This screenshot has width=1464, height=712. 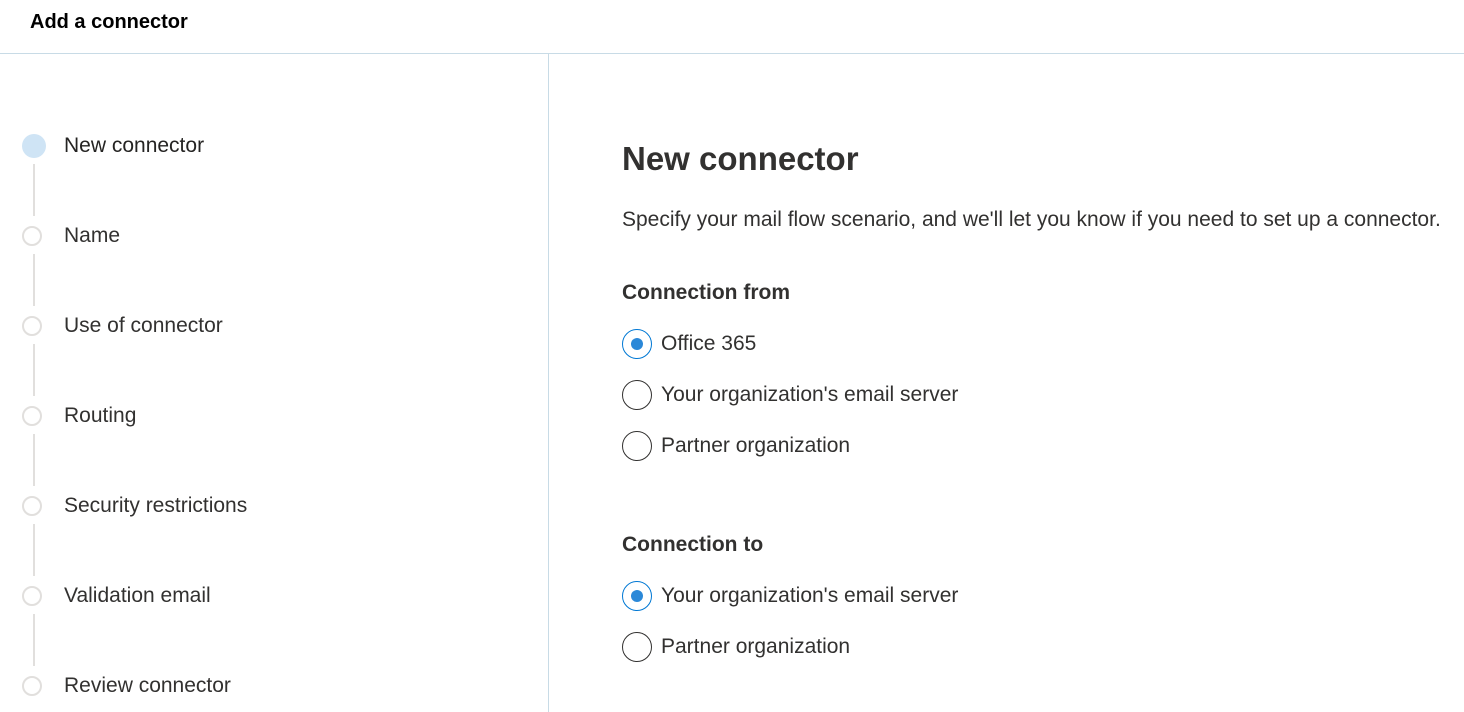 I want to click on radio-to-org-email-server: Your organization's email server, so click(x=802, y=597).